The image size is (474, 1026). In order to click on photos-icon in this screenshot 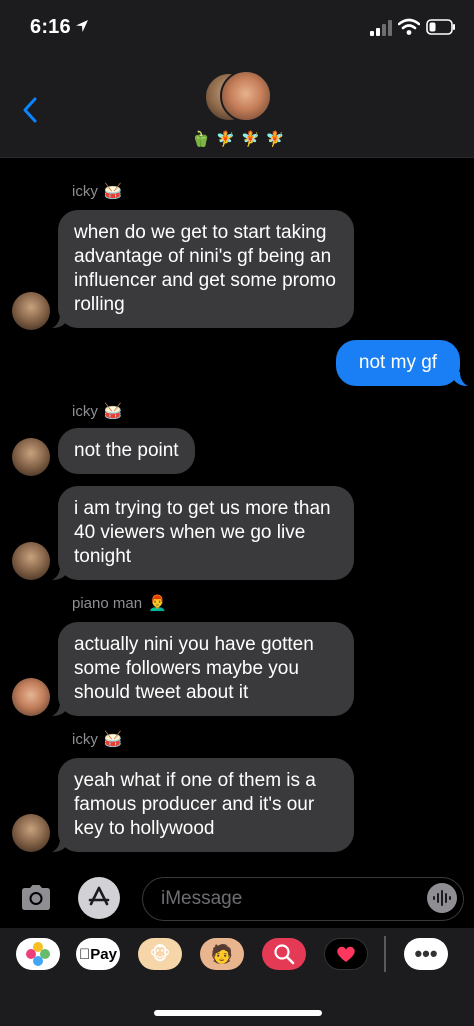, I will do `click(38, 954)`.